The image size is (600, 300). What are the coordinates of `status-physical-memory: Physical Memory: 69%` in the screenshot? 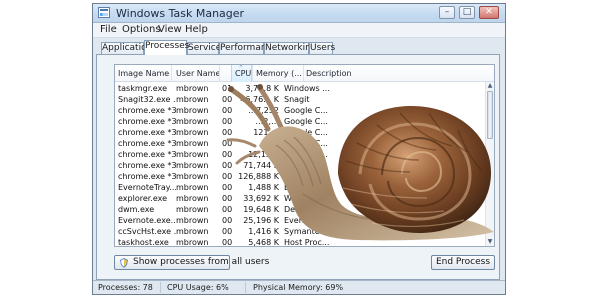 It's located at (298, 287).